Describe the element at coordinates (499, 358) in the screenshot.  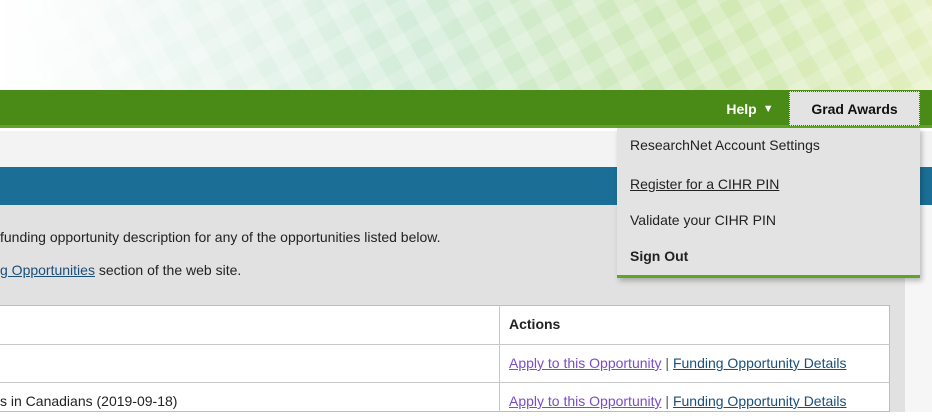
I see `table-column-divider` at that location.